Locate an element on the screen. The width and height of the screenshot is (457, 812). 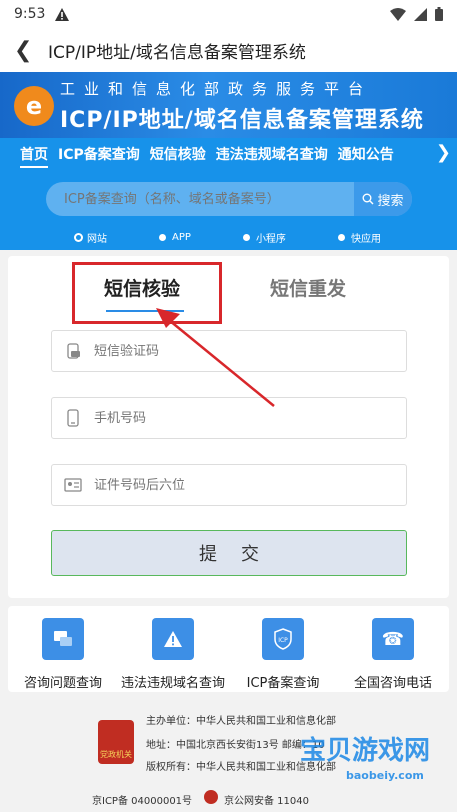
phone-icon: ☎ is located at coordinates (393, 639).